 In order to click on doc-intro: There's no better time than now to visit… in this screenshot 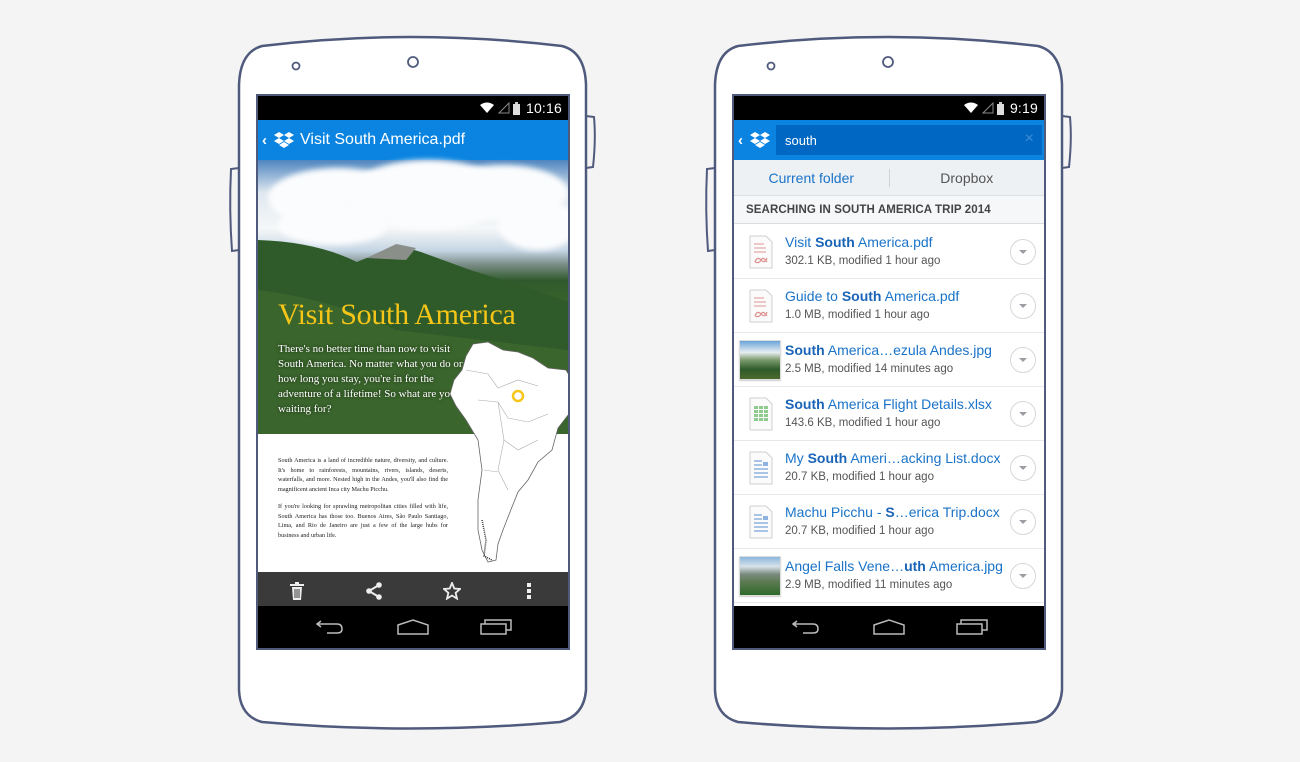, I will do `click(370, 379)`.